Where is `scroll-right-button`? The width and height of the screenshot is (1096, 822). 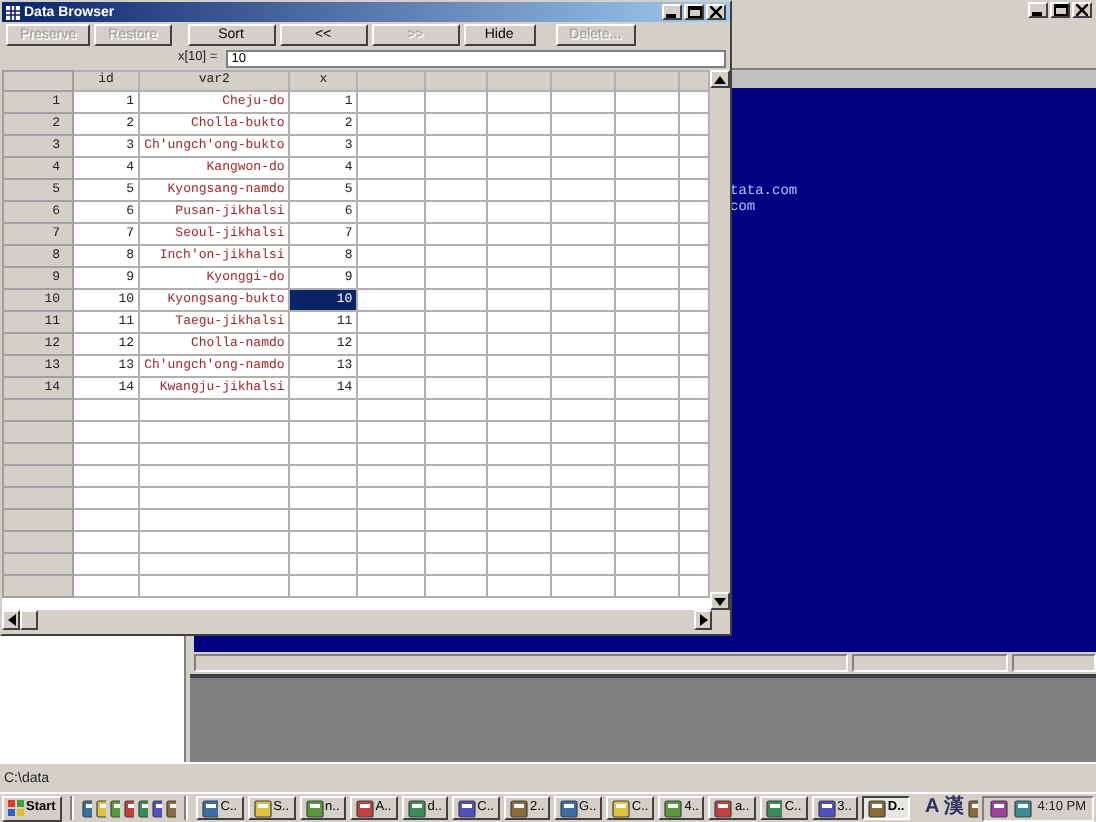 scroll-right-button is located at coordinates (703, 620).